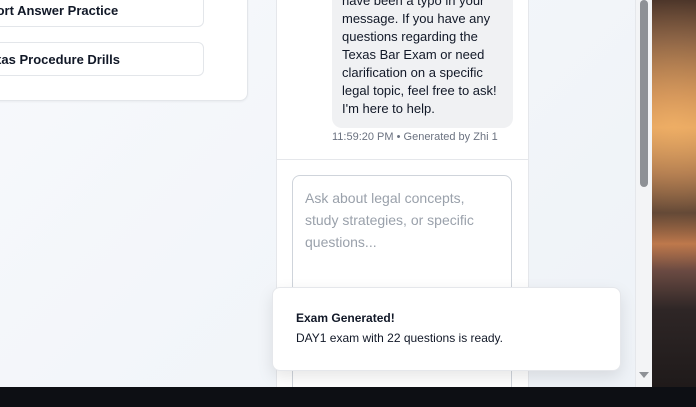 This screenshot has height=407, width=696. I want to click on taskbar-strip, so click(348, 397).